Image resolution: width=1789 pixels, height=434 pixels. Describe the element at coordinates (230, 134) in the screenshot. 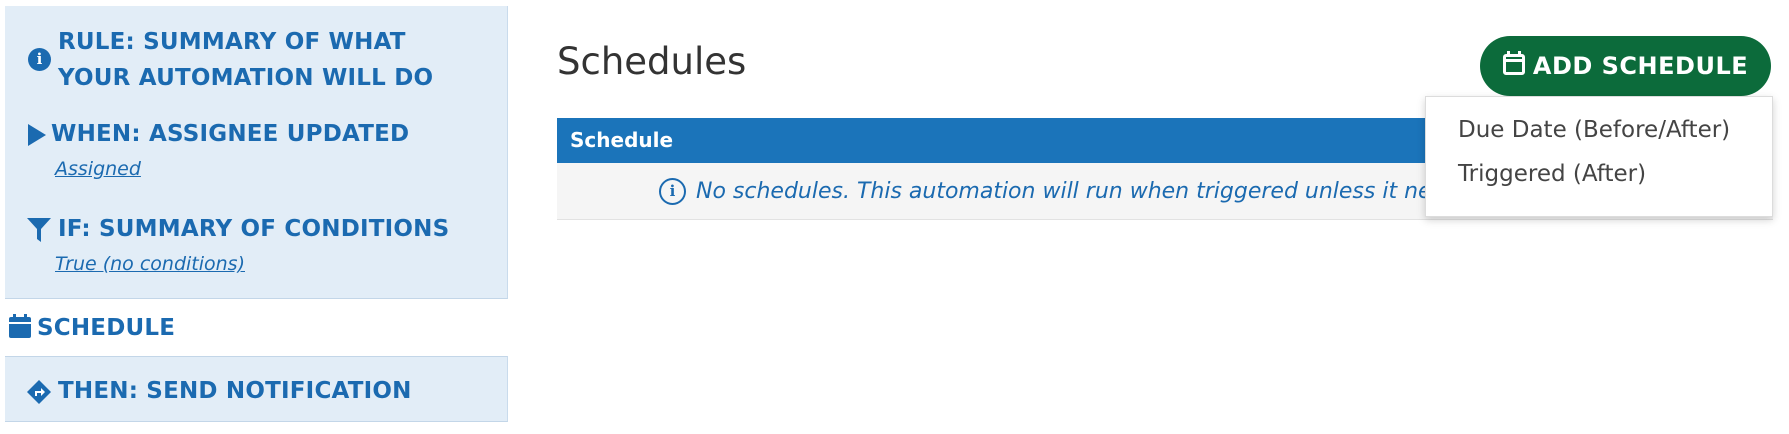

I see `when-title: WHEN: ASSIGNEE UPDATED` at that location.